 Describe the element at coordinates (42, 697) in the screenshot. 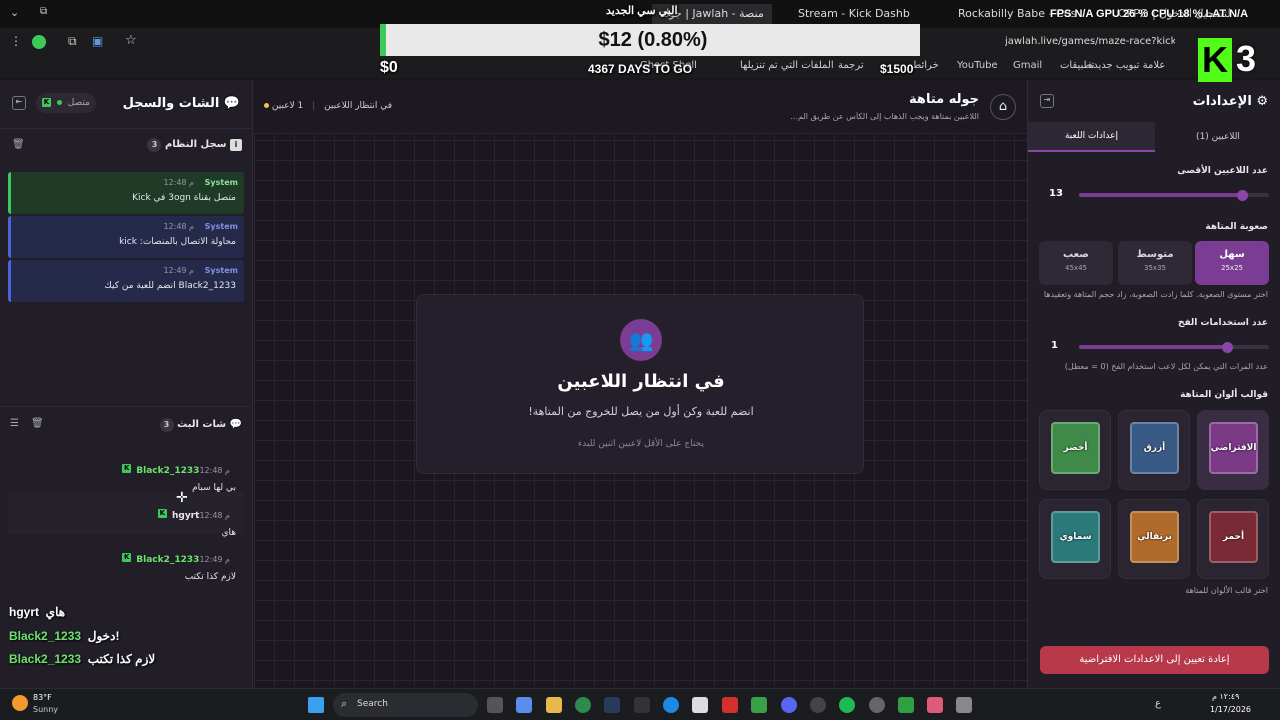

I see `weather-temp: 83°F` at that location.